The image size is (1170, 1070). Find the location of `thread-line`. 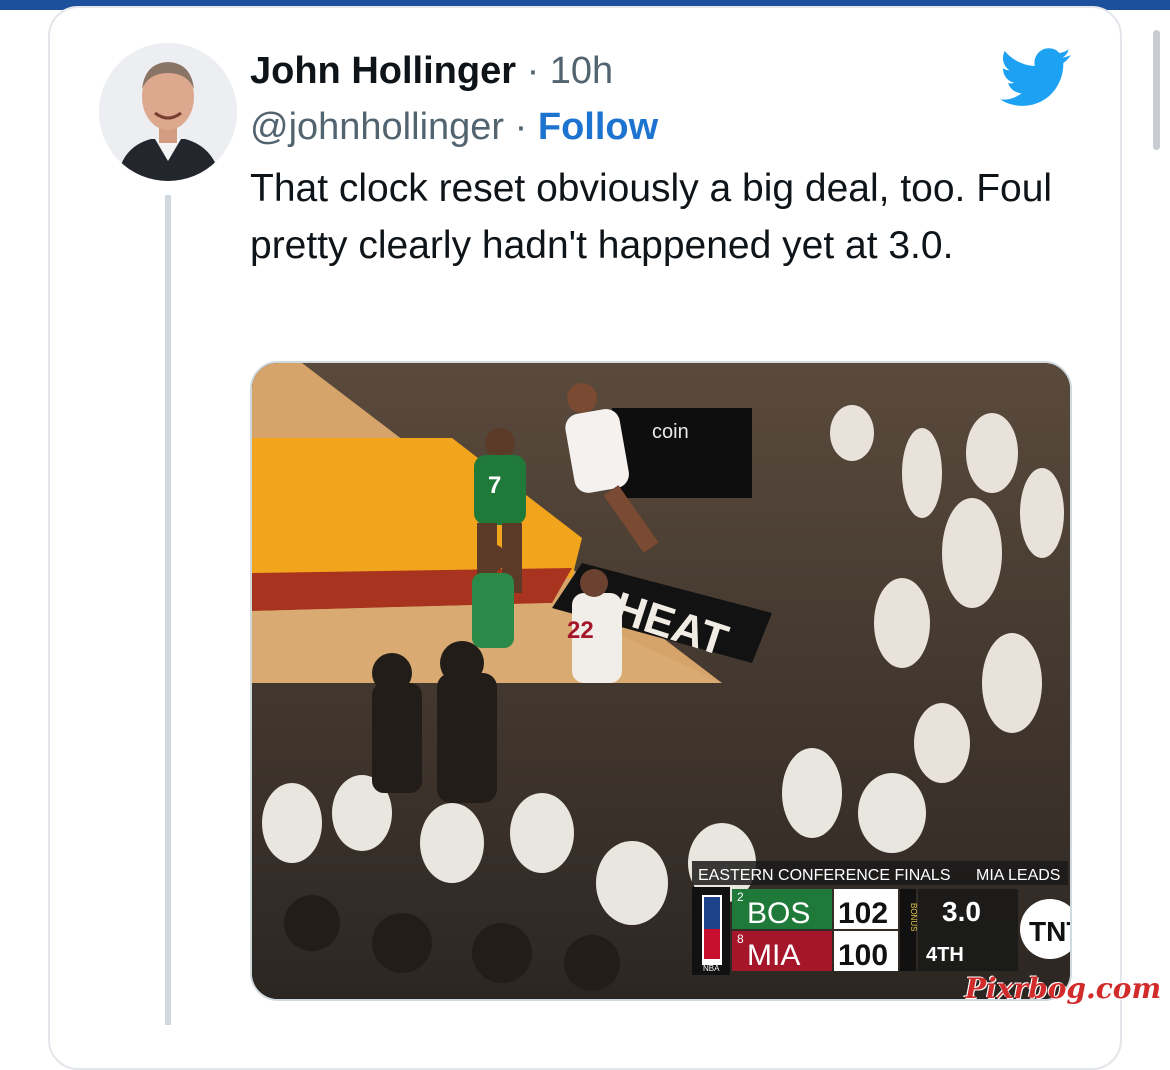

thread-line is located at coordinates (168, 610).